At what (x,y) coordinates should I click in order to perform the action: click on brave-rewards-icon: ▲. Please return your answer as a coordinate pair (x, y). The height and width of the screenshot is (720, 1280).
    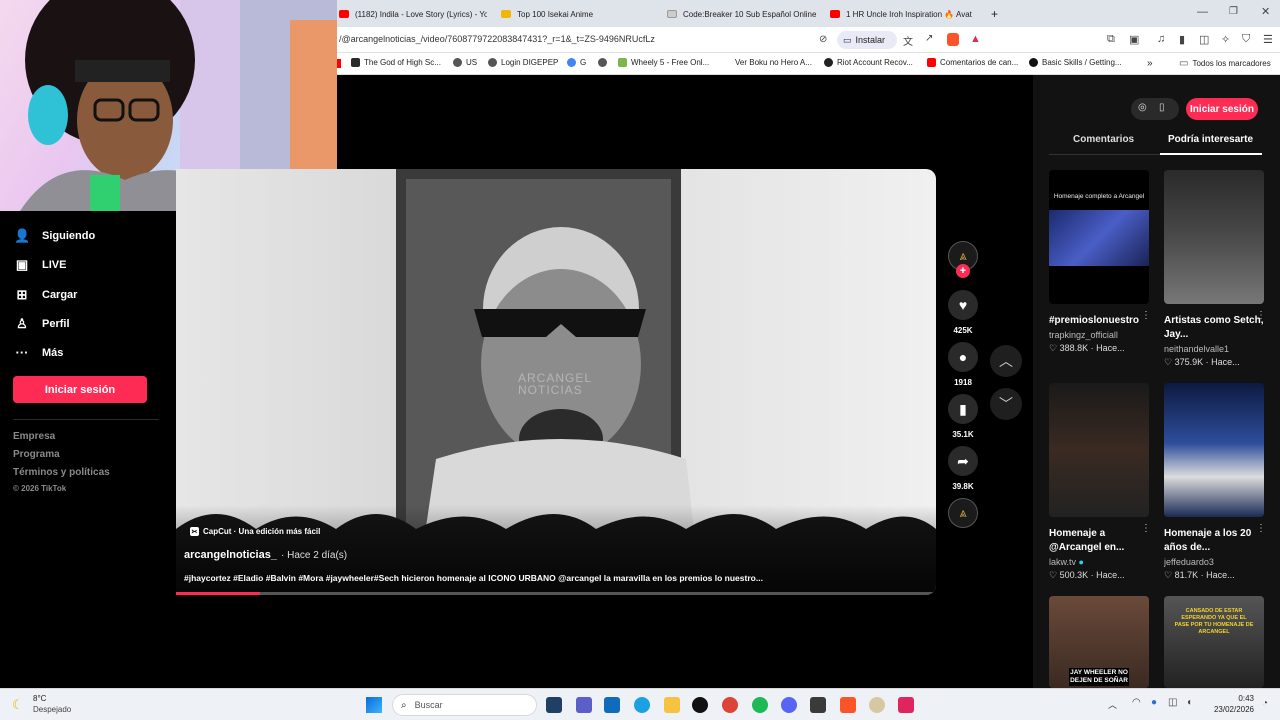
    Looking at the image, I should click on (975, 39).